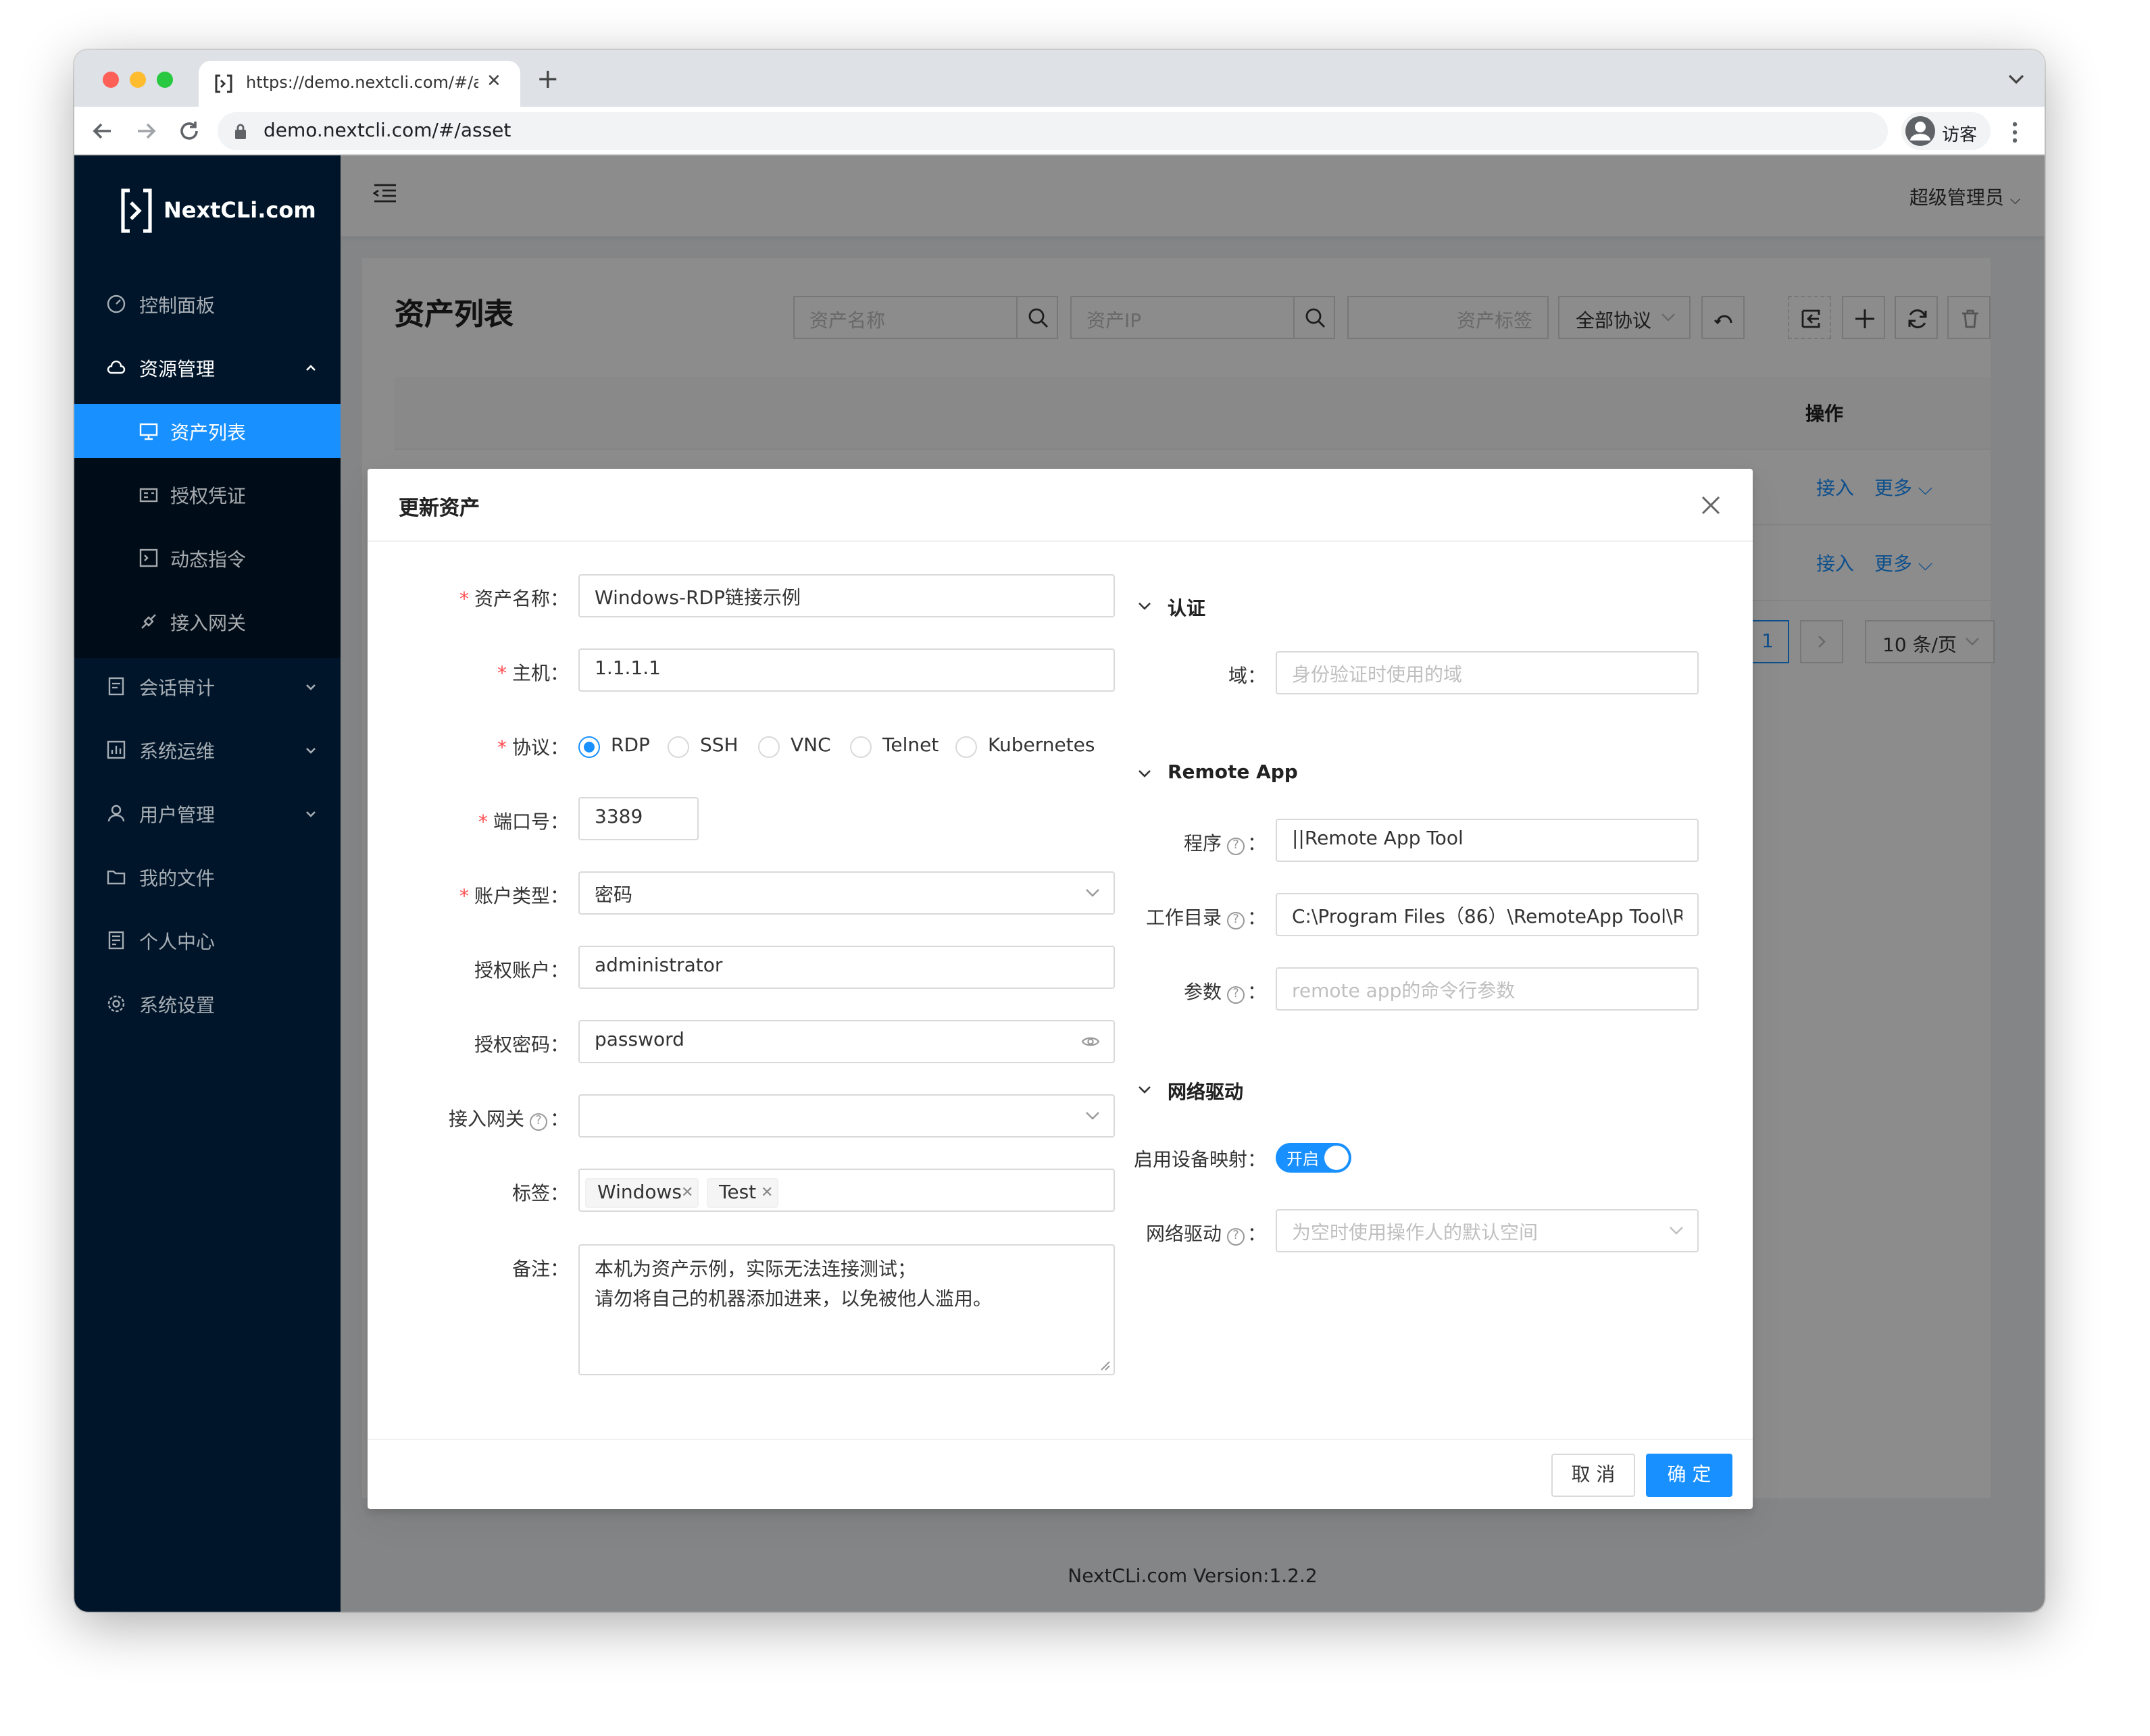 This screenshot has height=1736, width=2150. What do you see at coordinates (846, 1309) in the screenshot?
I see `description-textarea: 本机为资产示例，实际无法连接测试； 请勿将自己的机器添加进来，以免被他人滥用。` at bounding box center [846, 1309].